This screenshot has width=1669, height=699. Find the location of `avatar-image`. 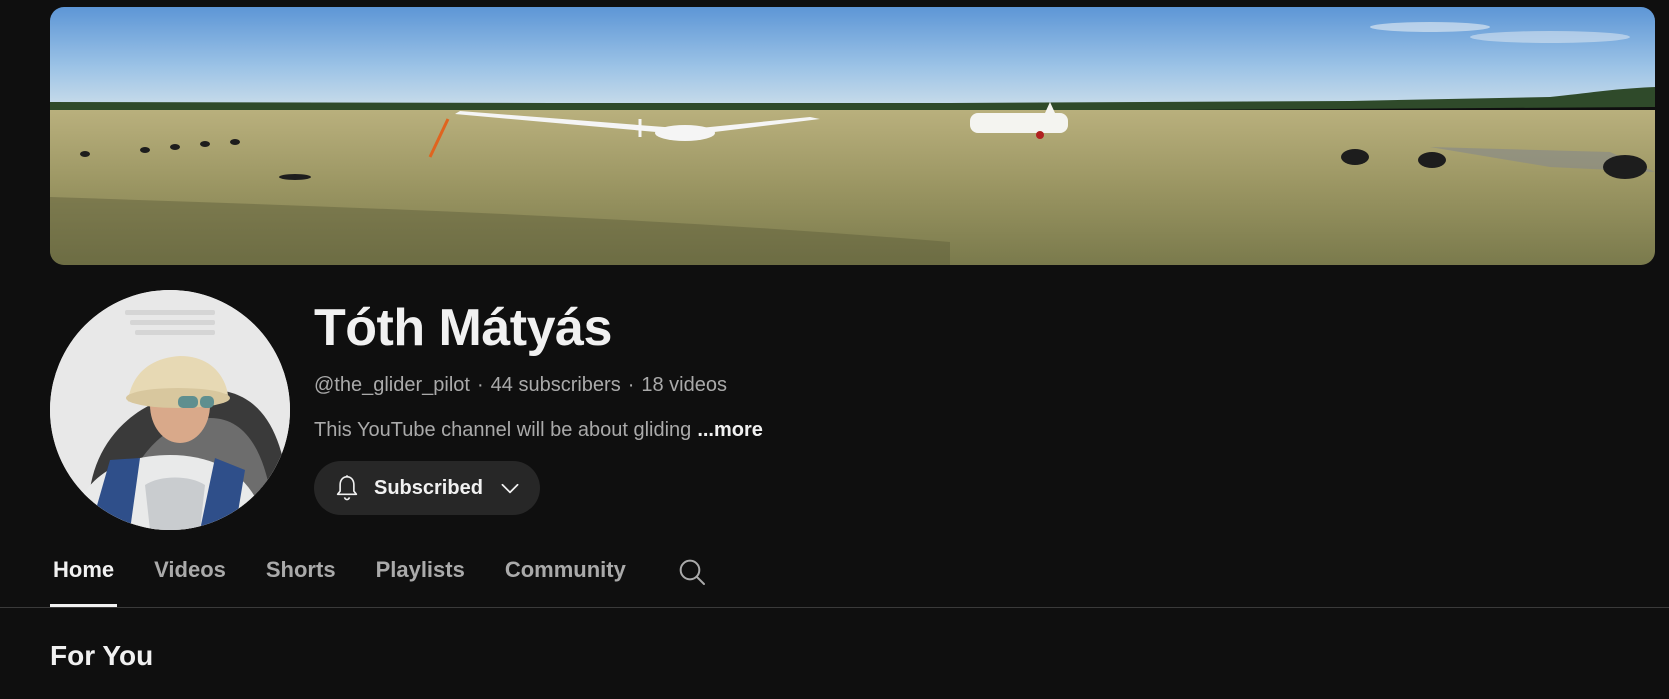

avatar-image is located at coordinates (170, 410).